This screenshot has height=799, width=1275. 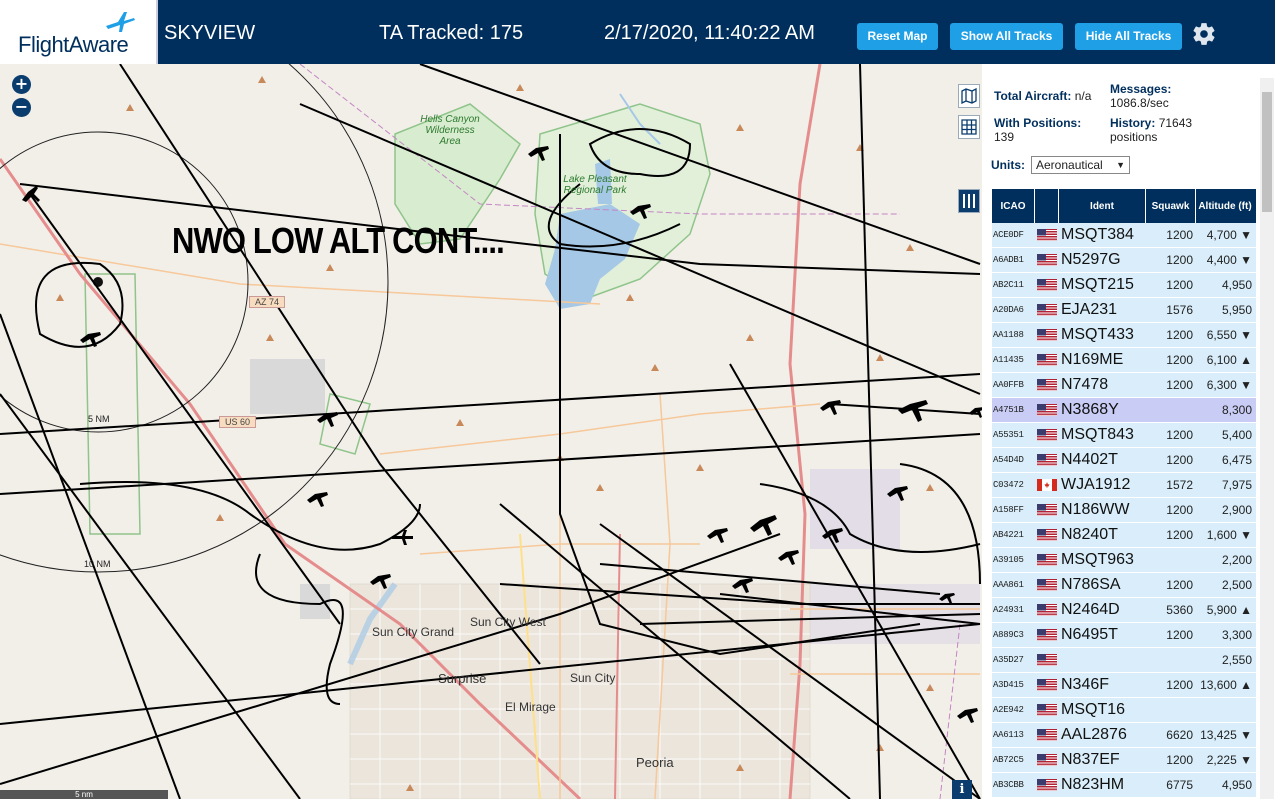 What do you see at coordinates (1124, 260) in the screenshot?
I see `table-row: A6ADB1 N5297G 1200 4,400 ▼` at bounding box center [1124, 260].